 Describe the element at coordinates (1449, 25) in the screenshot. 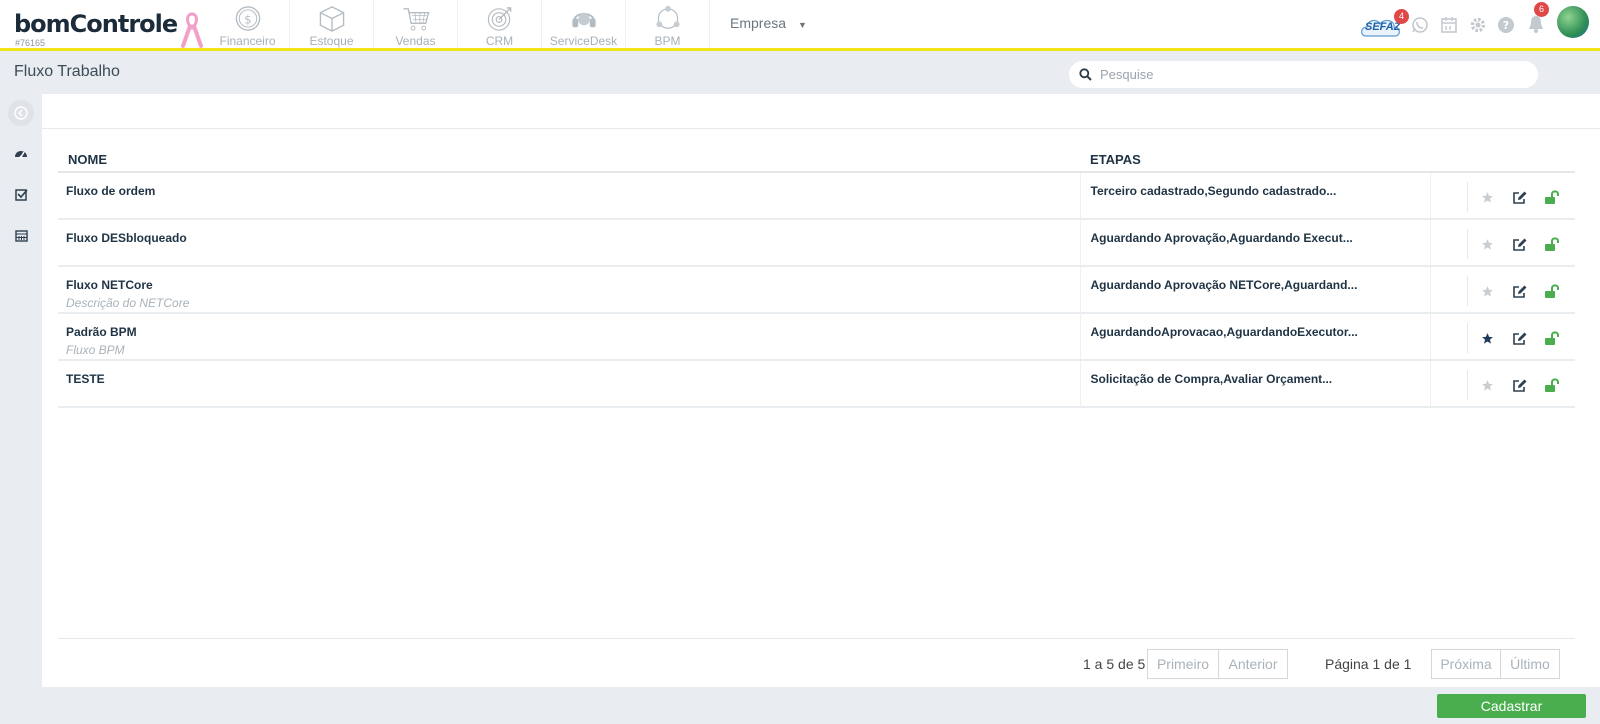

I see `calendar-button` at that location.